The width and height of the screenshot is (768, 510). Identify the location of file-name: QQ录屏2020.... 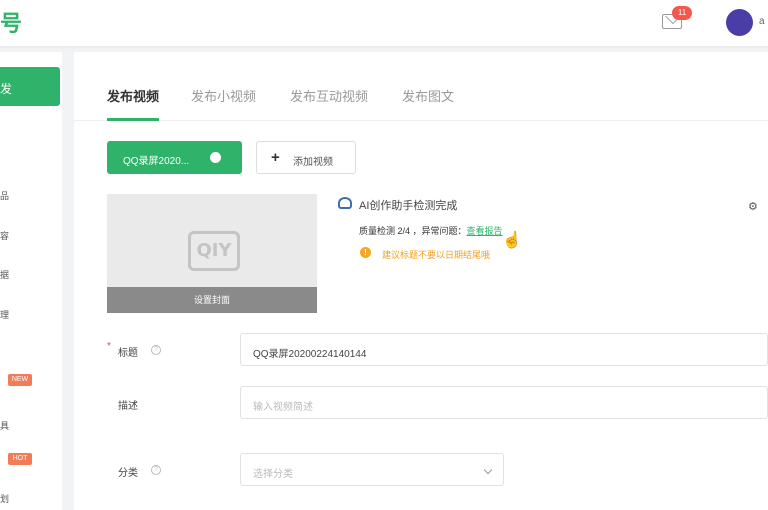
(156, 161).